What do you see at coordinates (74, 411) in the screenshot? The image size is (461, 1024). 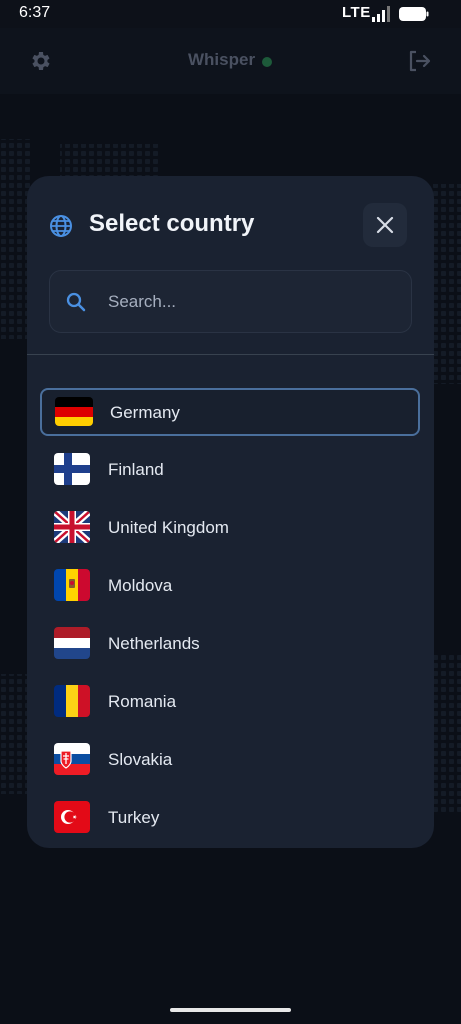 I see `germany-flag-icon` at bounding box center [74, 411].